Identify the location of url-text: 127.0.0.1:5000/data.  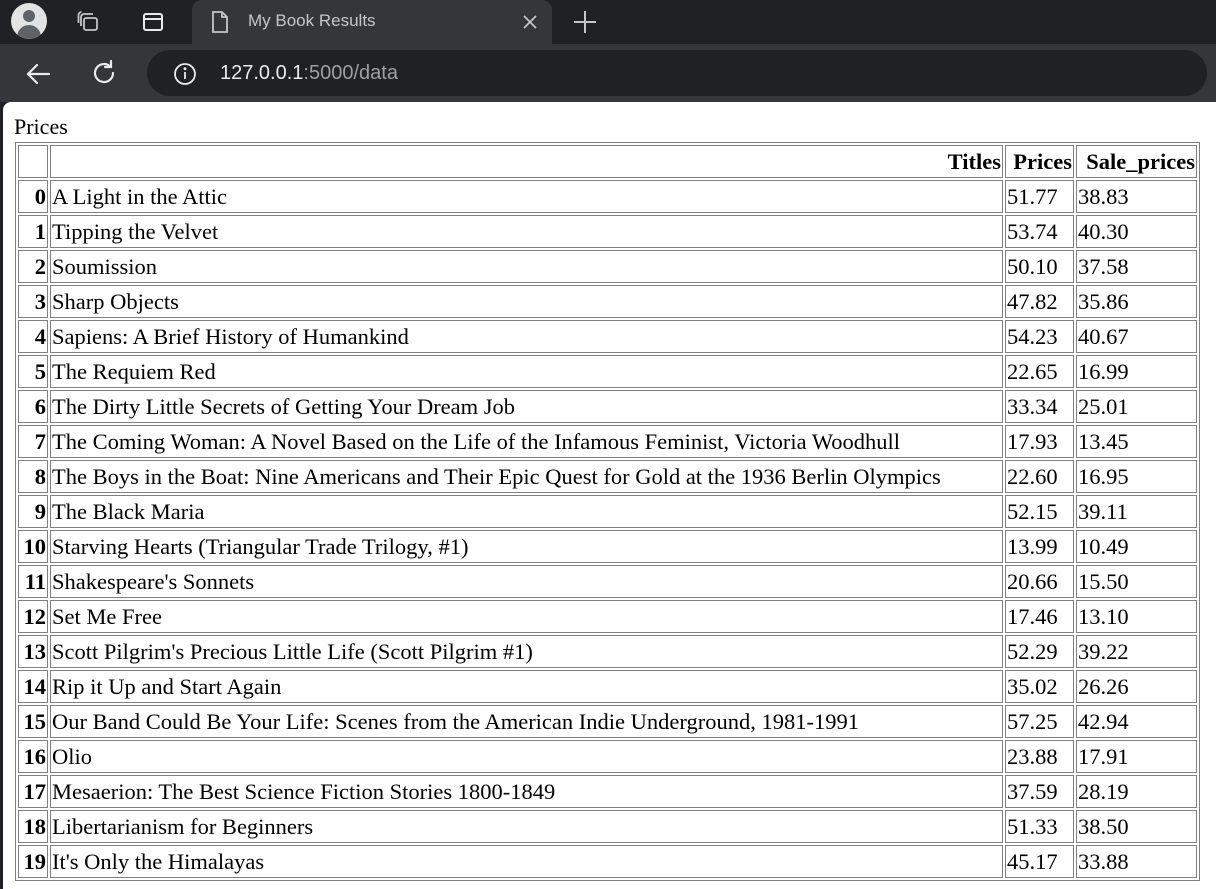
(309, 73).